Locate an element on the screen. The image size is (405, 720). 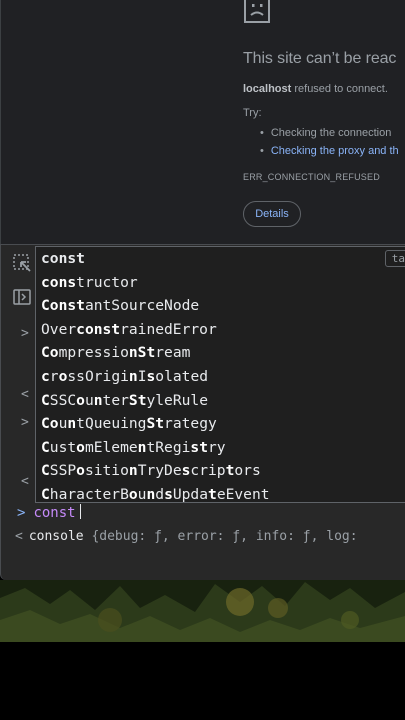
autocomplete-item: ConstantSourceNode is located at coordinates (220, 306).